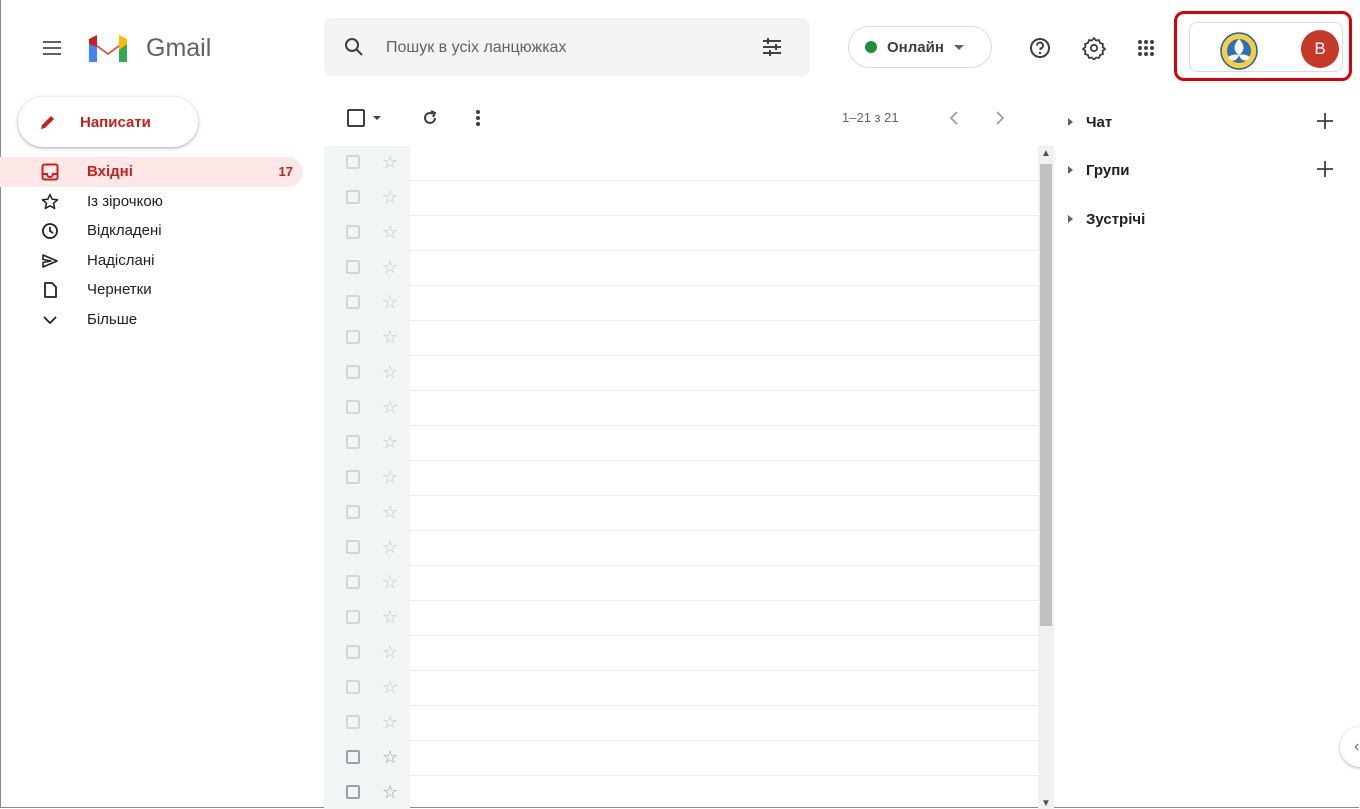 The image size is (1360, 809). What do you see at coordinates (430, 118) in the screenshot?
I see `refresh-button` at bounding box center [430, 118].